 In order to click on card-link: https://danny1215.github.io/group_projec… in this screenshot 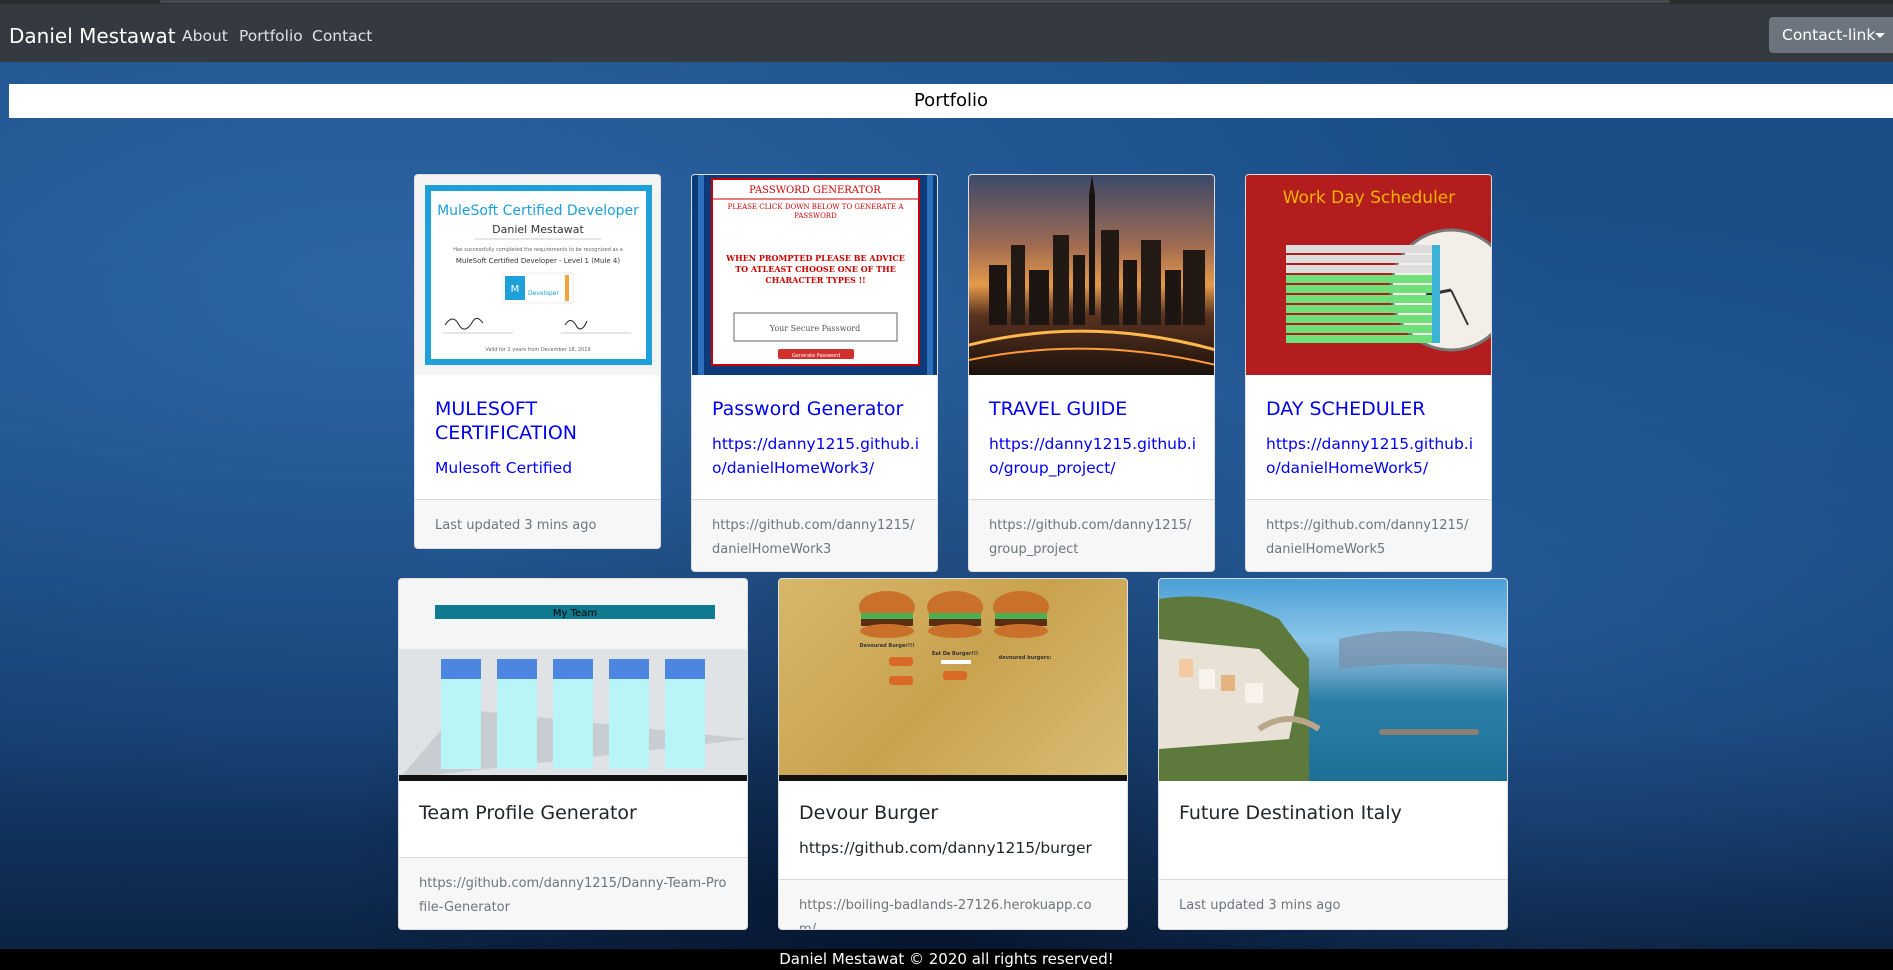, I will do `click(1094, 456)`.